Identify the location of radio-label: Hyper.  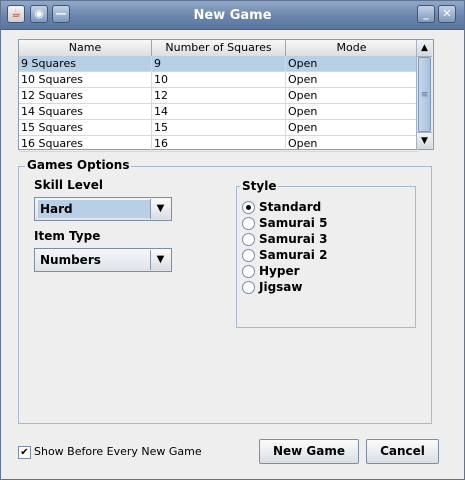
(279, 271).